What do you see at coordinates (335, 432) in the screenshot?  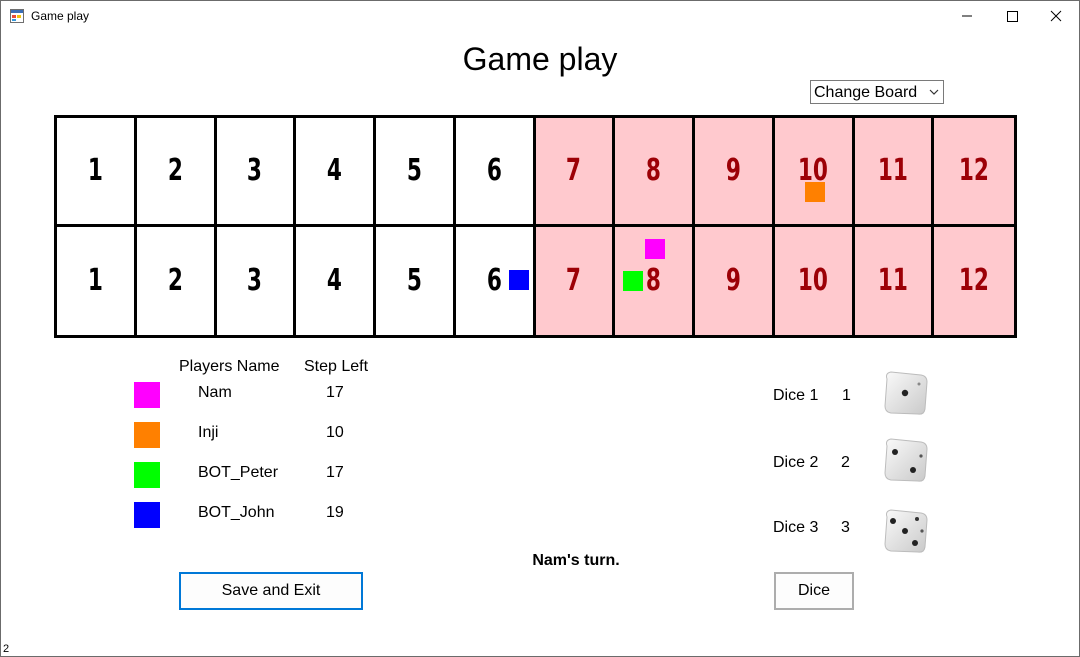 I see `player-steps: 10` at bounding box center [335, 432].